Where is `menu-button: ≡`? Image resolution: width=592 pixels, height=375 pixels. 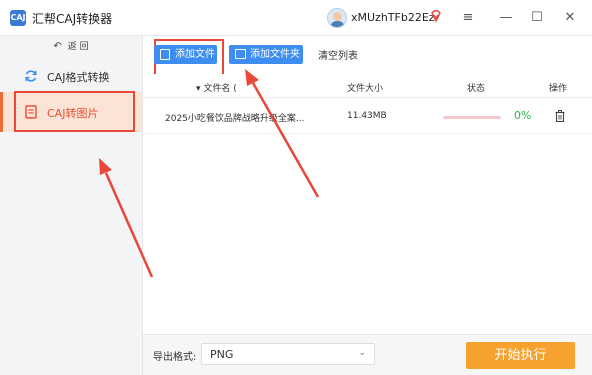
menu-button: ≡ is located at coordinates (468, 18).